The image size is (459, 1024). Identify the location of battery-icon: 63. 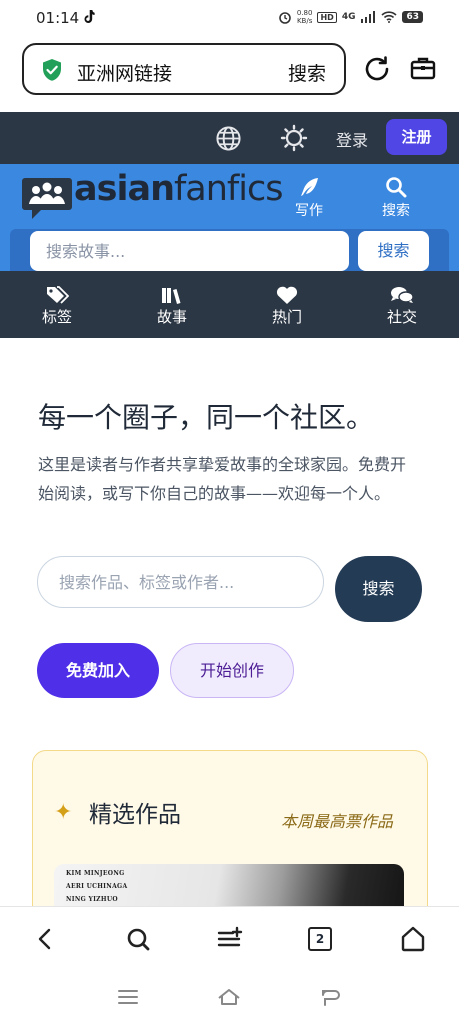
(412, 17).